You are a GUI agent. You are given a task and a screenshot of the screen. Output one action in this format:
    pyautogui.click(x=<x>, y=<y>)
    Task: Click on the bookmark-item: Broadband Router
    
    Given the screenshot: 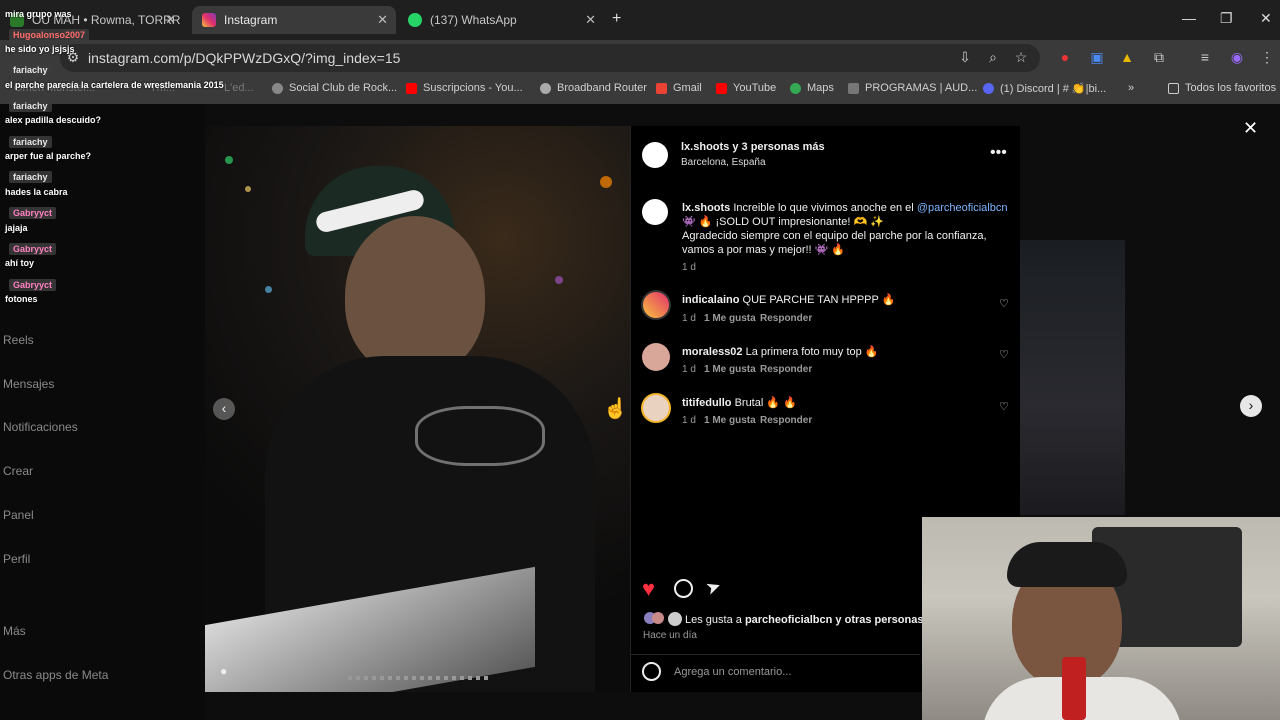 What is the action you would take?
    pyautogui.click(x=593, y=88)
    